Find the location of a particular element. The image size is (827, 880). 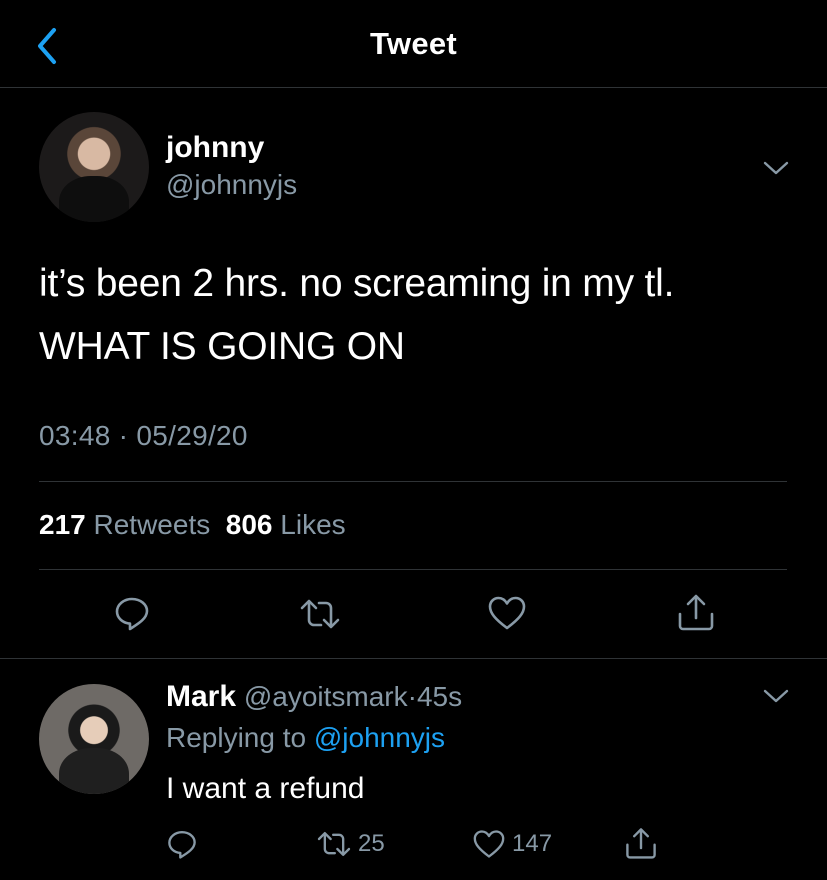

author-name: johnny is located at coordinates (215, 148).